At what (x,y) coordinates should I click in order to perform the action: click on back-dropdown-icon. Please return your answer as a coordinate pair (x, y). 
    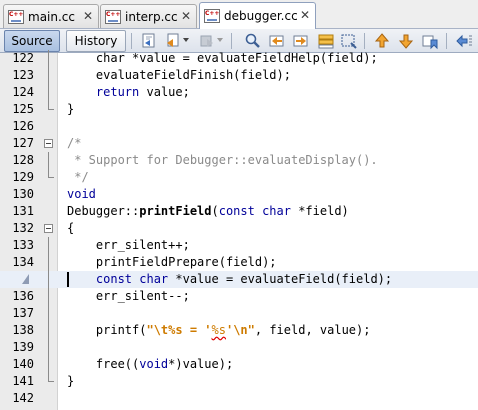
    Looking at the image, I should click on (186, 40).